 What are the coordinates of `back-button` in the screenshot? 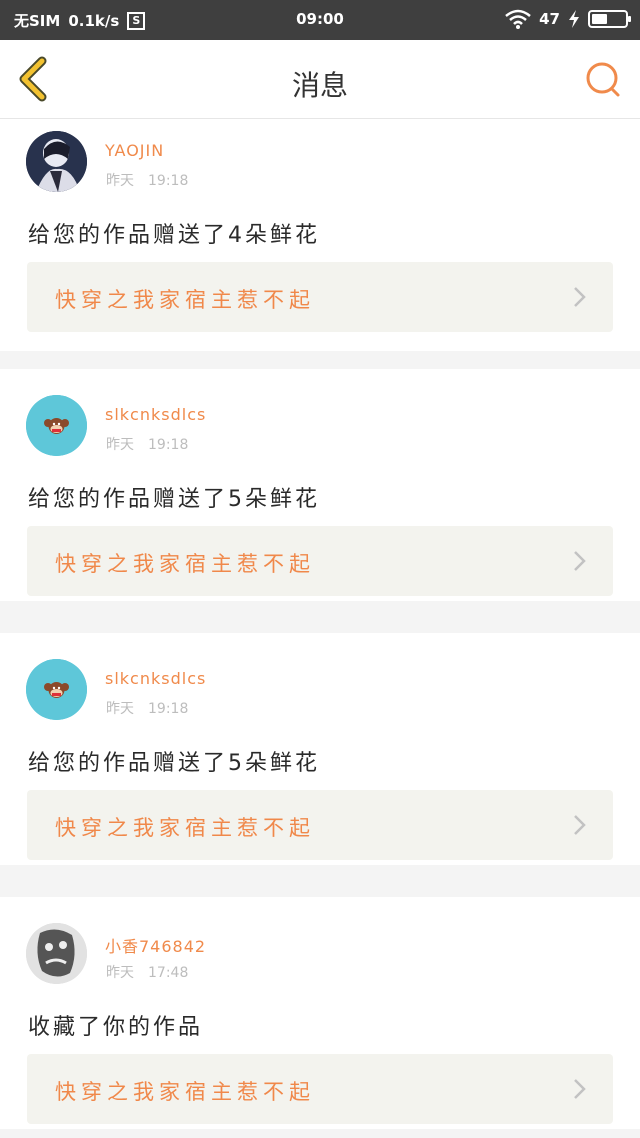 It's located at (34, 79).